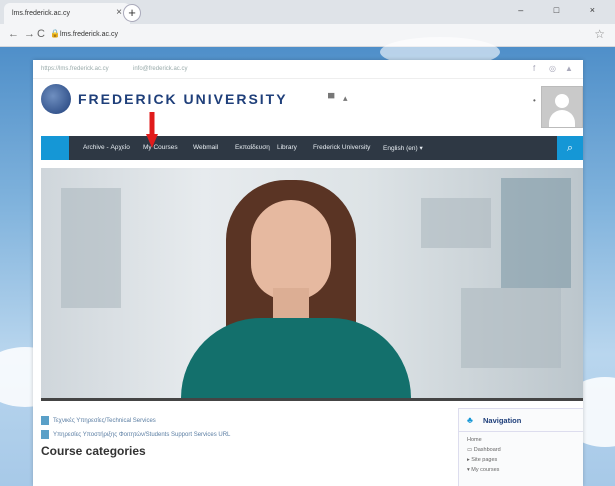 This screenshot has height=486, width=615. What do you see at coordinates (55, 33) in the screenshot?
I see `lock-icon: 🔒` at bounding box center [55, 33].